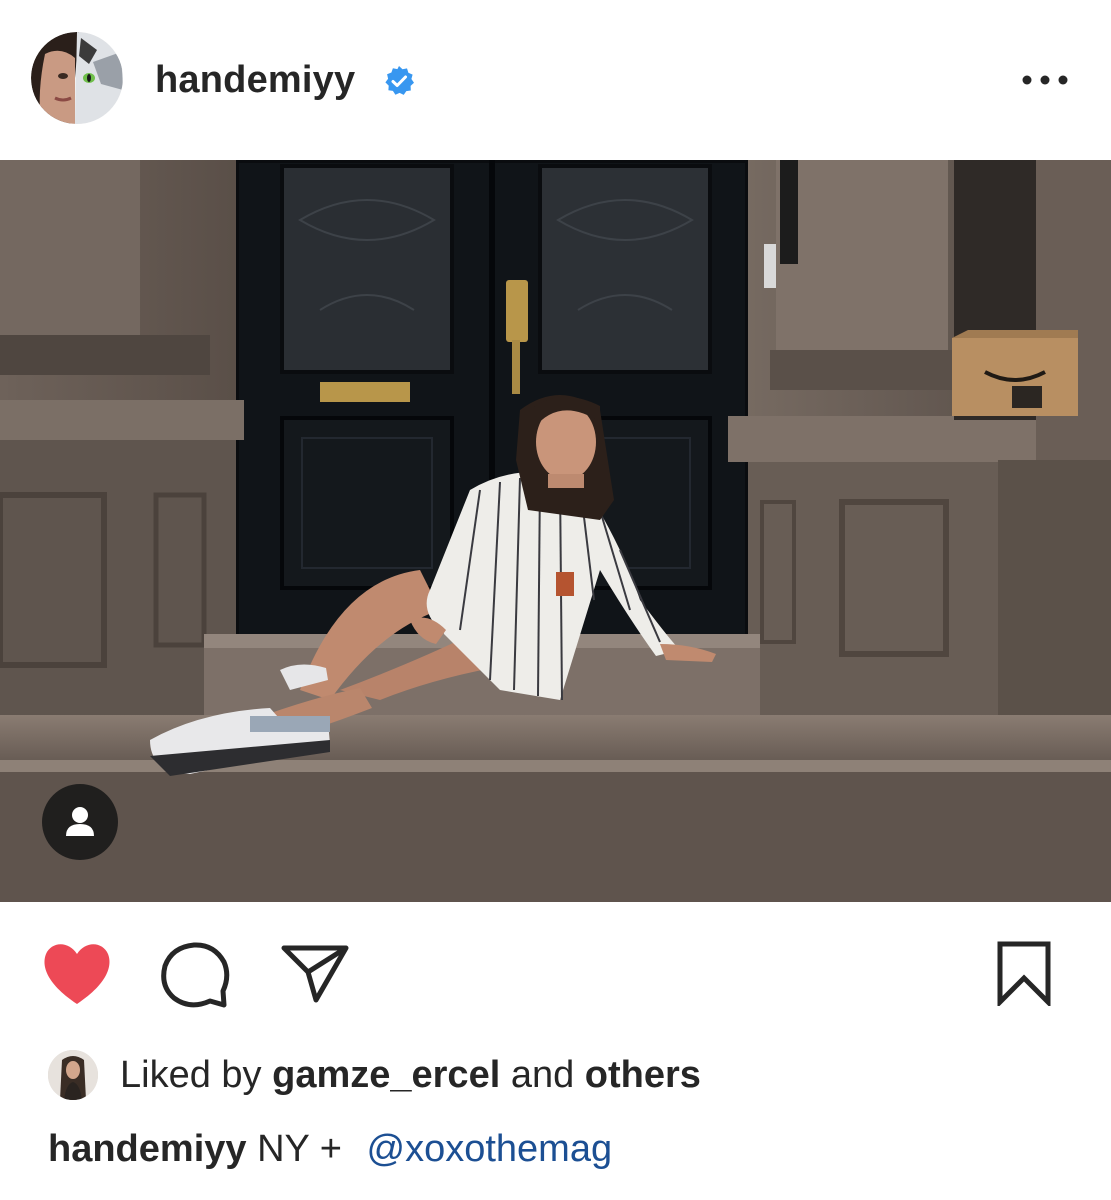  Describe the element at coordinates (542, 1075) in the screenshot. I see `likes-and: and` at that location.